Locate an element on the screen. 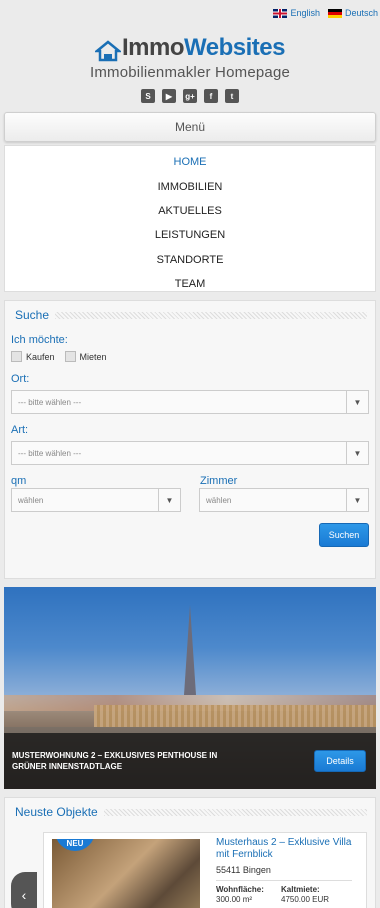 Image resolution: width=380 pixels, height=908 pixels. search-button-label: Suchen is located at coordinates (344, 535).